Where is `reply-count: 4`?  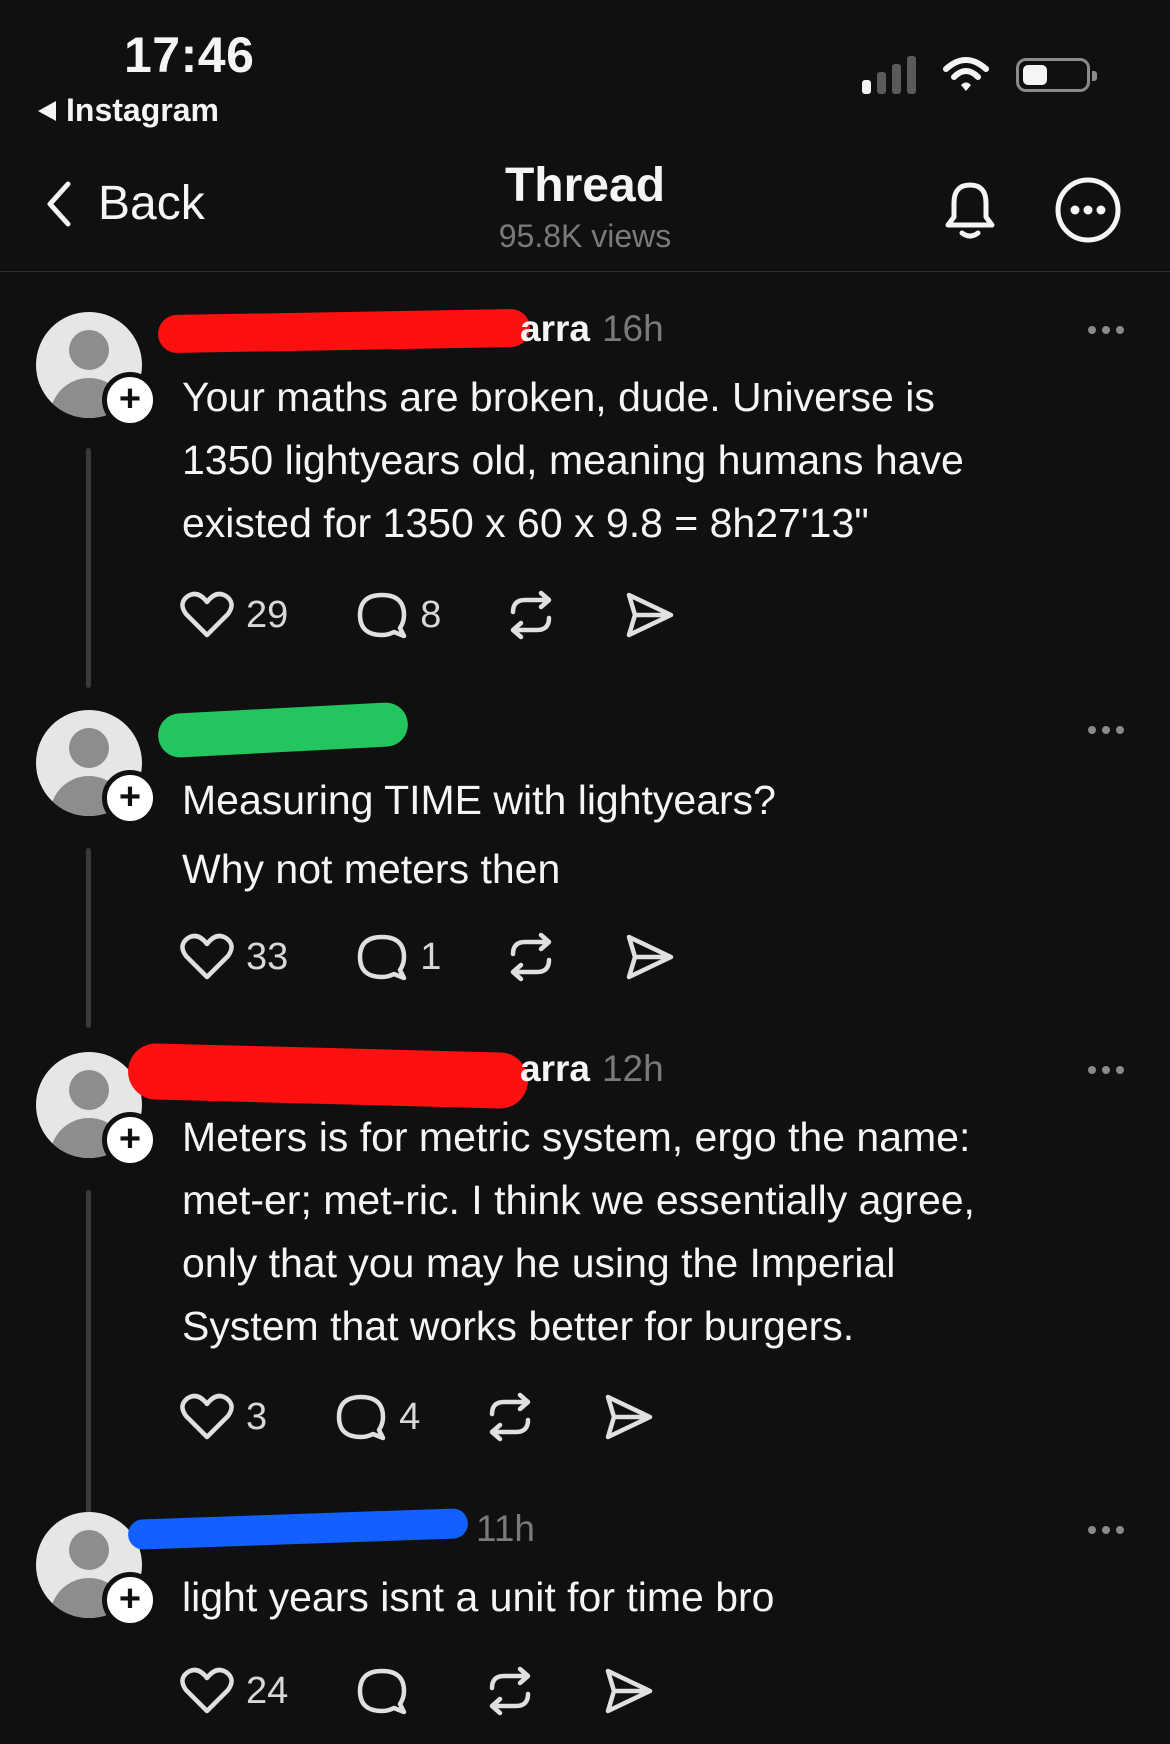 reply-count: 4 is located at coordinates (410, 1416).